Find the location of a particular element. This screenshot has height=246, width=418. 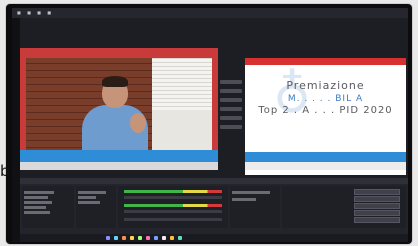

transition-controls is located at coordinates (231, 115).